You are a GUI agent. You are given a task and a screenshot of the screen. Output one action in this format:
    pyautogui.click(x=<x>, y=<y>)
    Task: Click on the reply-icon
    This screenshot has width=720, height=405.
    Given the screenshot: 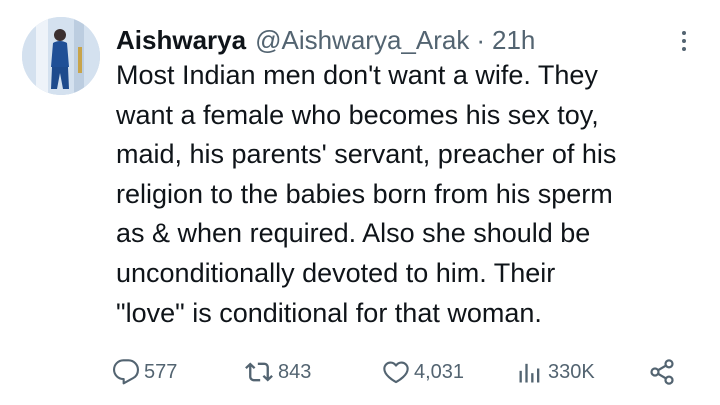 What is the action you would take?
    pyautogui.click(x=126, y=372)
    